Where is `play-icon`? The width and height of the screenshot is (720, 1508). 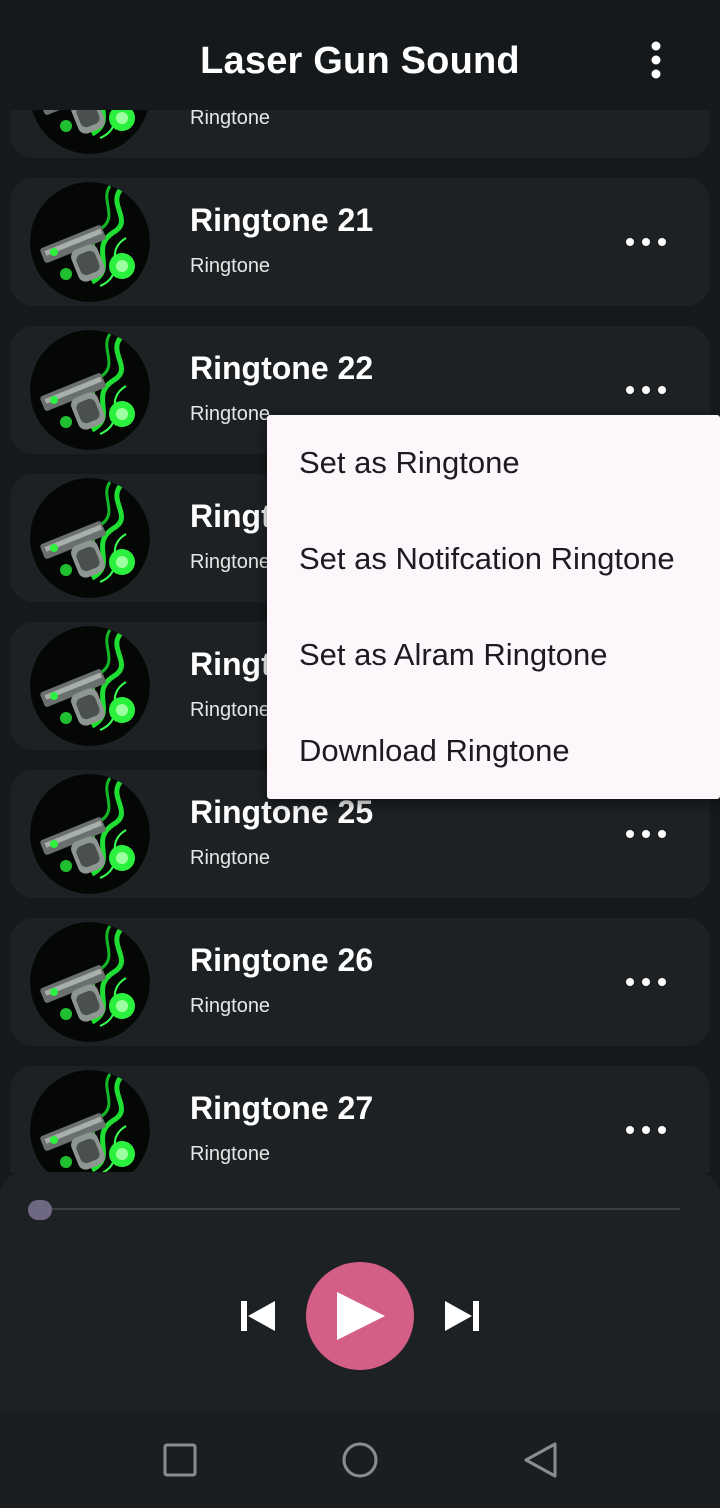 play-icon is located at coordinates (361, 1316).